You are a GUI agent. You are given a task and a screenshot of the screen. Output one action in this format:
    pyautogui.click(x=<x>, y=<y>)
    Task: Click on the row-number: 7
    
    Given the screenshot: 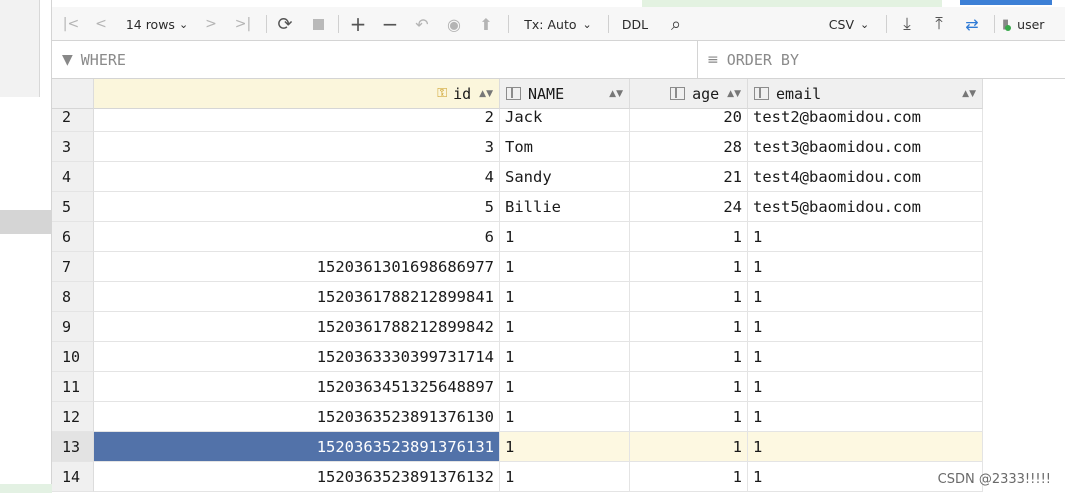 What is the action you would take?
    pyautogui.click(x=73, y=267)
    